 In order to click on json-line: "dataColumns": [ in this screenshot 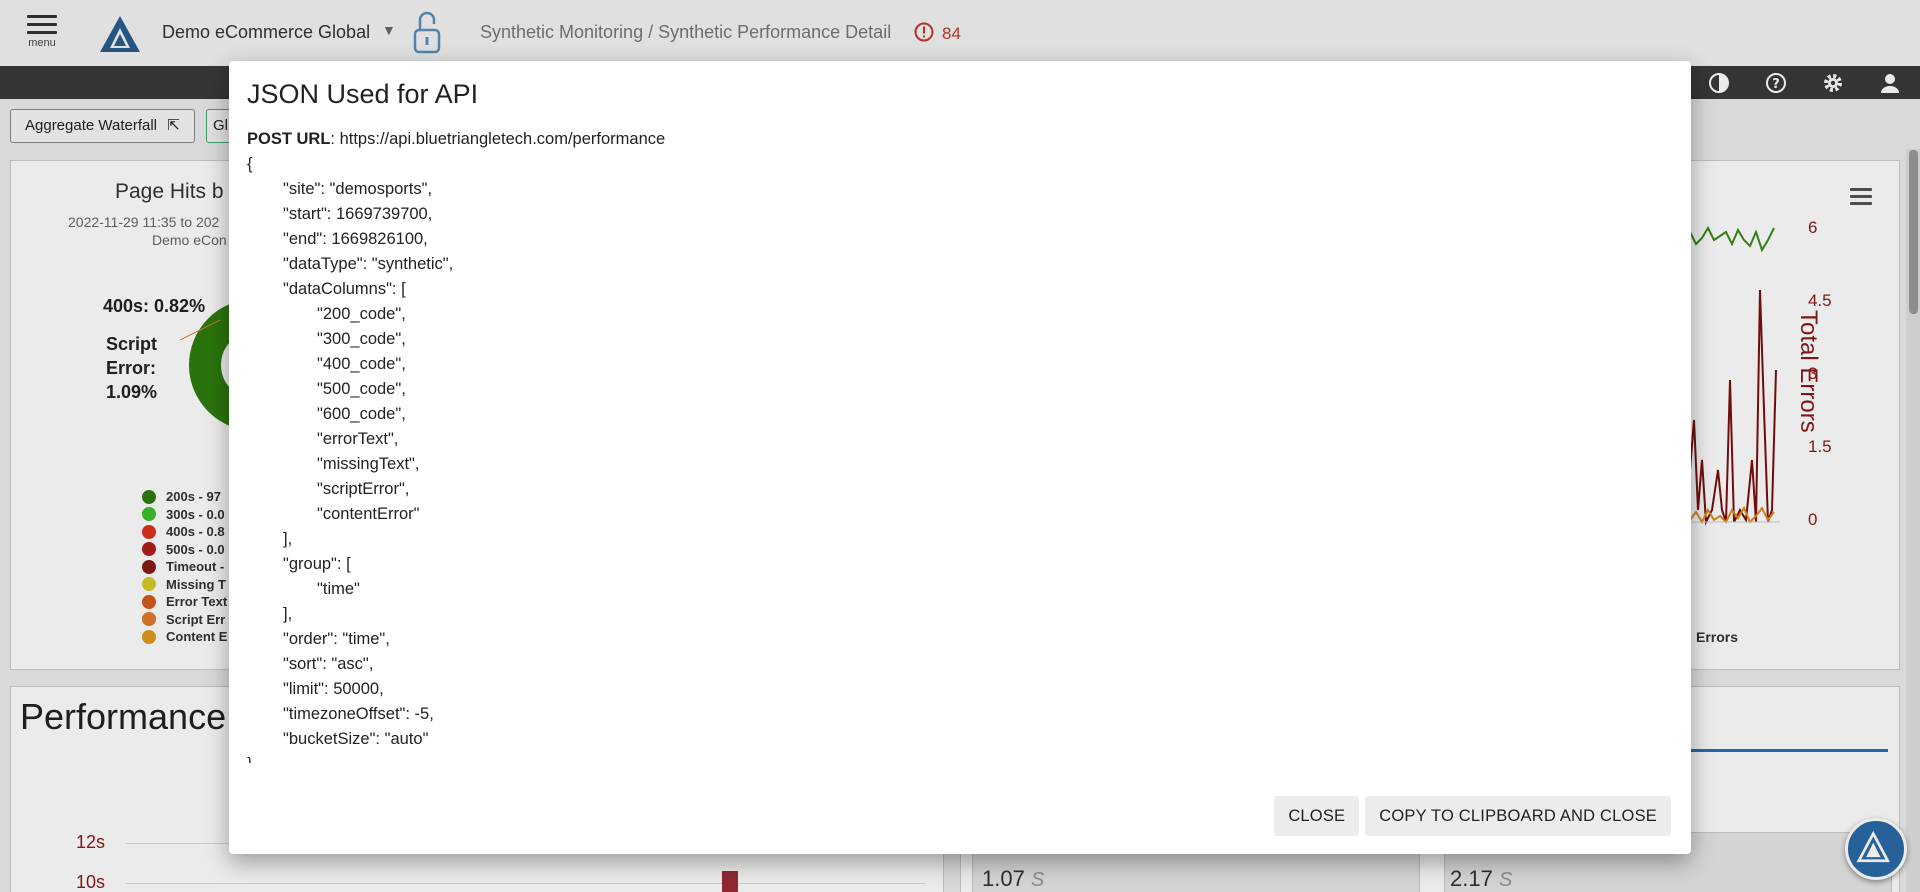, I will do `click(344, 289)`.